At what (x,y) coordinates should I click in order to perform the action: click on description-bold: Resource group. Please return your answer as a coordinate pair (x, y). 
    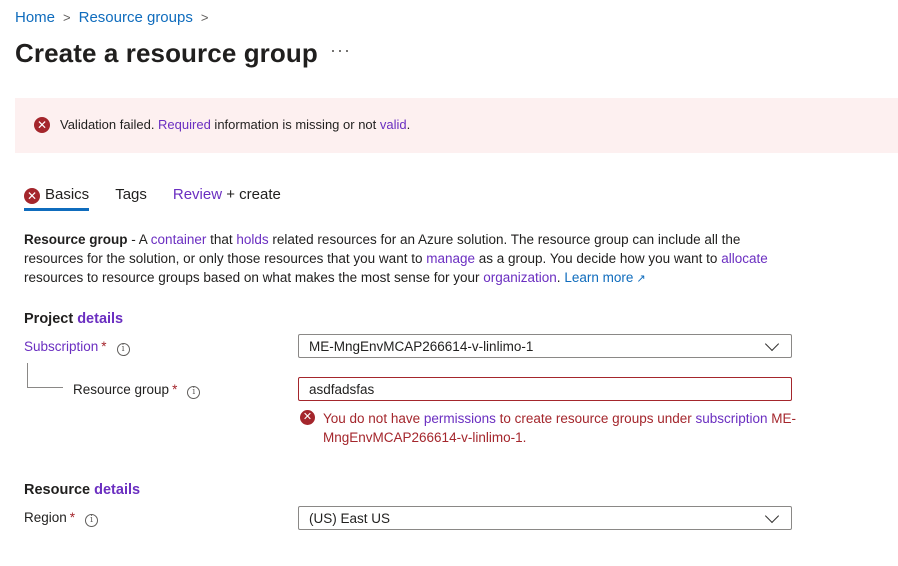
    Looking at the image, I should click on (76, 239).